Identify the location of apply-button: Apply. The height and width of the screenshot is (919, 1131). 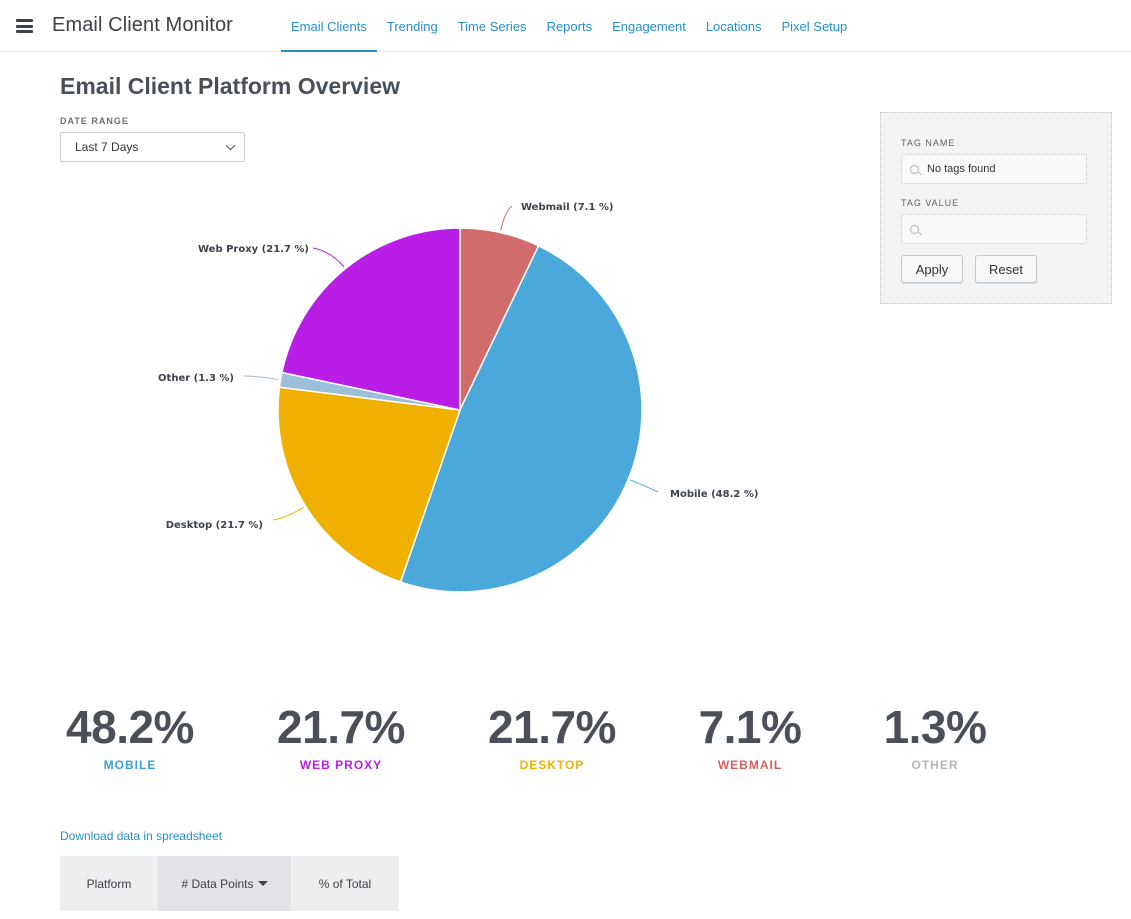
(932, 269).